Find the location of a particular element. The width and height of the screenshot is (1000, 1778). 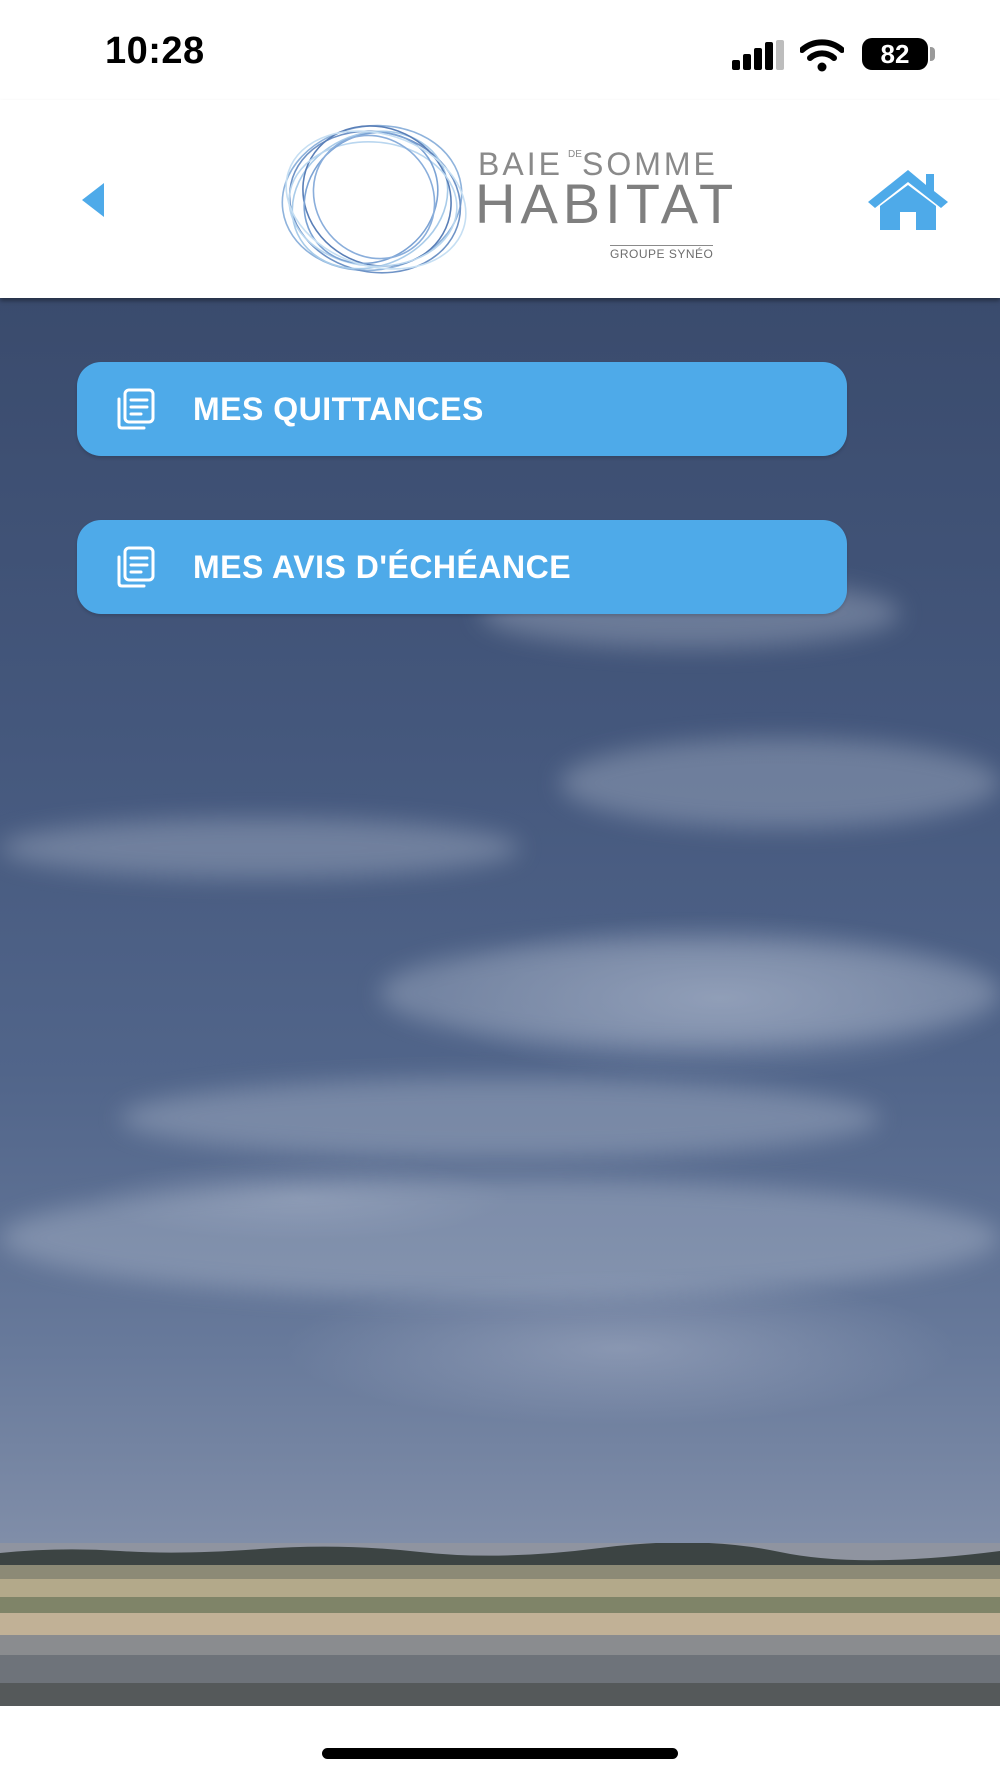

mes-quittances-label: MES QUITTANCES is located at coordinates (338, 408).